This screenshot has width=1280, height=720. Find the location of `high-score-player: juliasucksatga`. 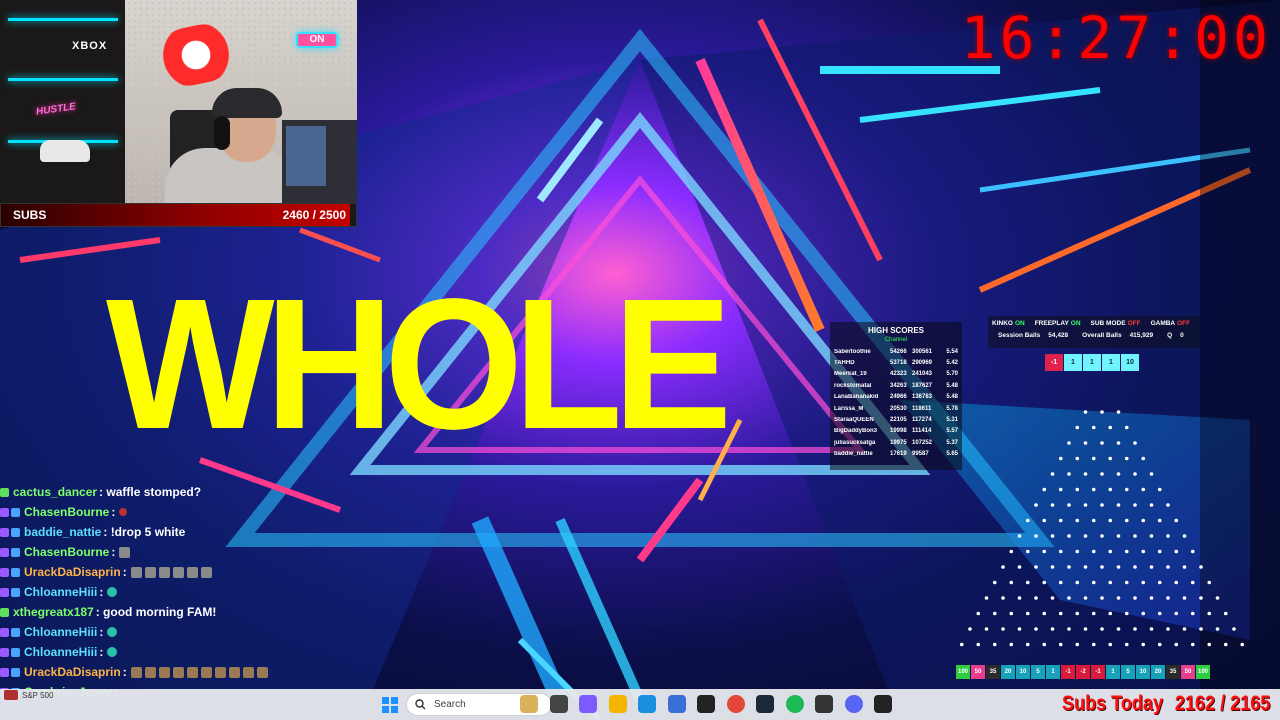

high-score-player: juliasucksatga is located at coordinates (855, 442).